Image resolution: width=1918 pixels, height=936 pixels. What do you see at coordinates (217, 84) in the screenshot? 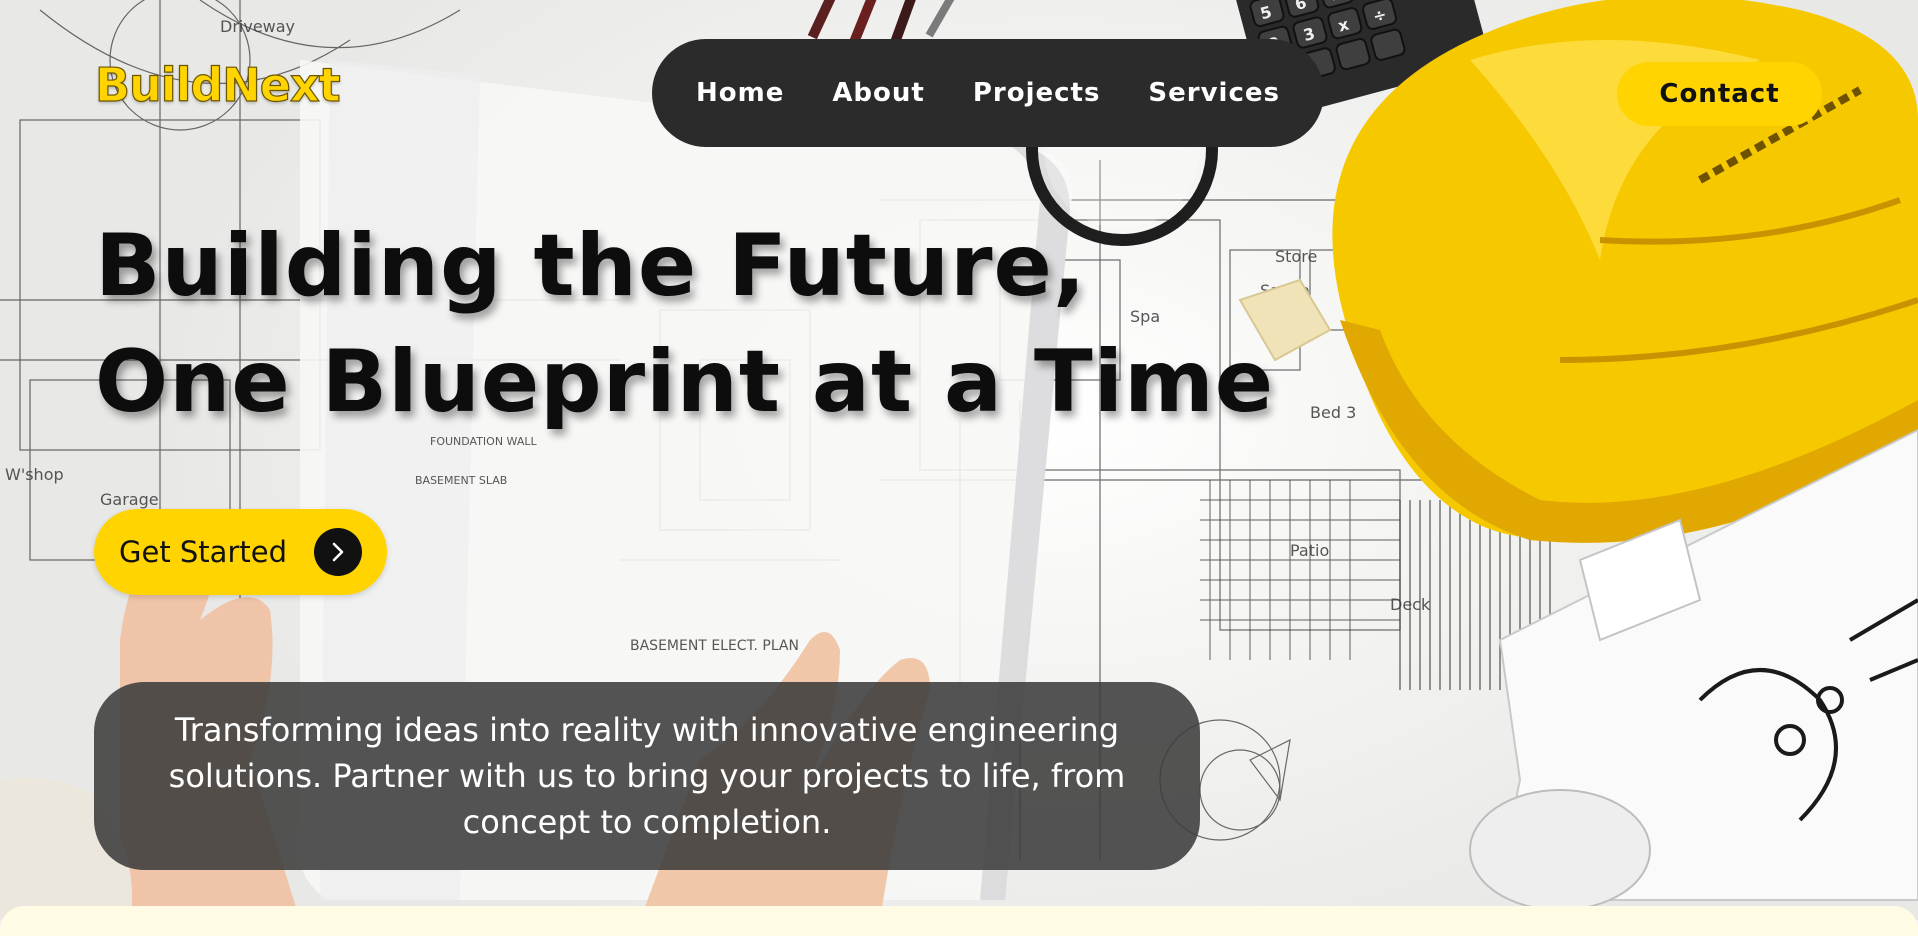
I see `brand-logo: BuildNext` at bounding box center [217, 84].